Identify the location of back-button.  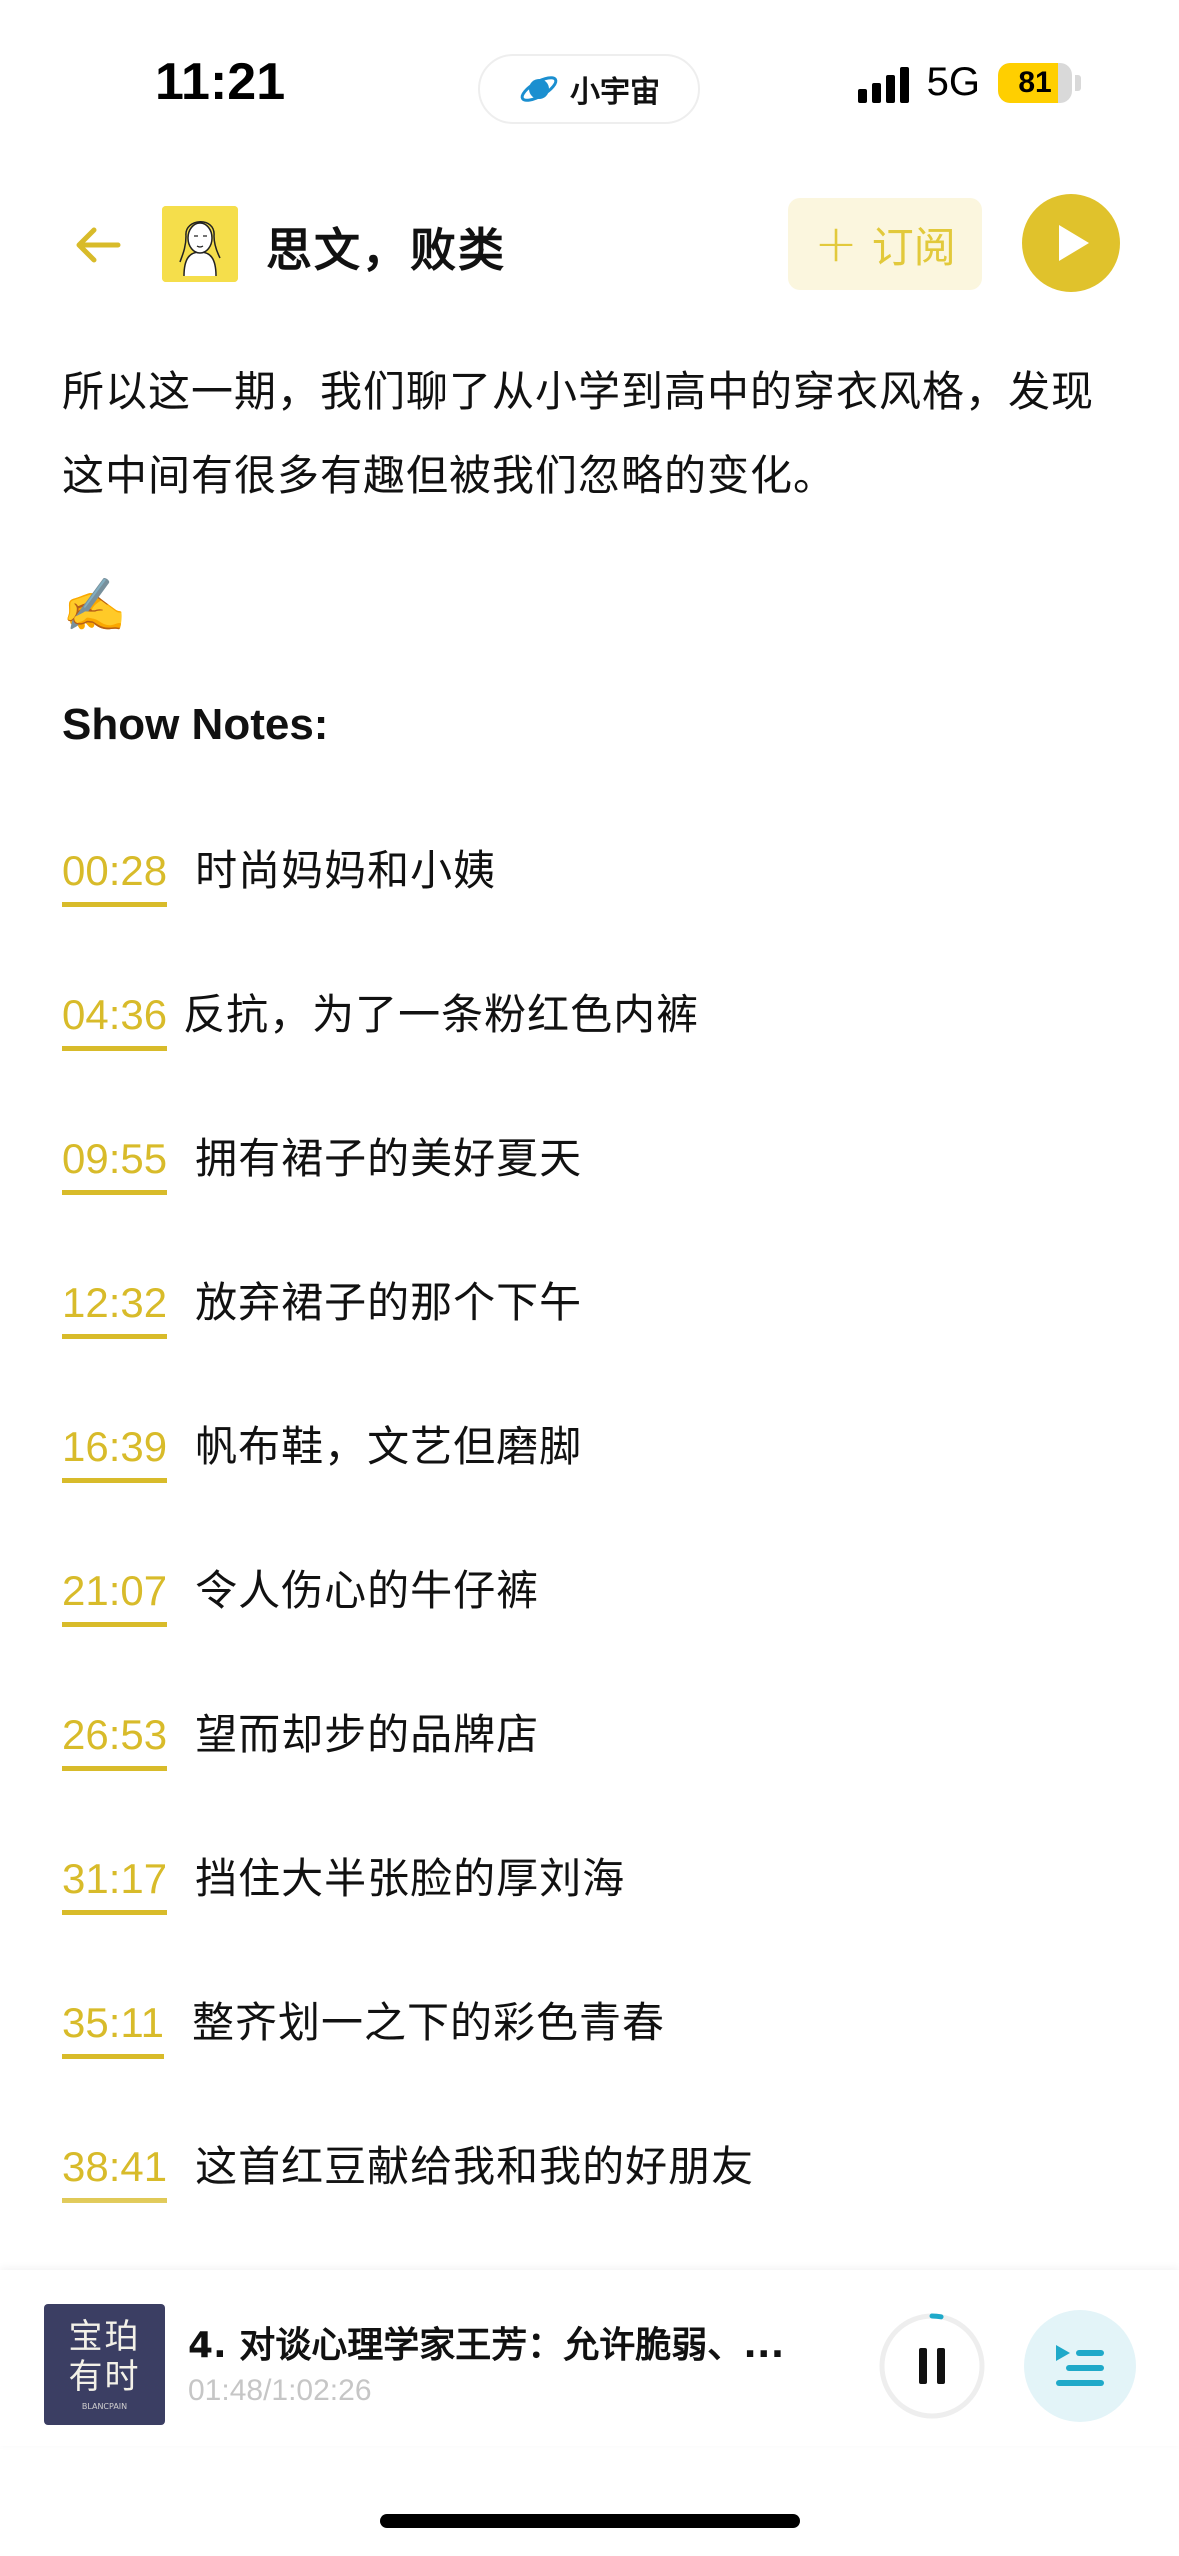
(97, 245).